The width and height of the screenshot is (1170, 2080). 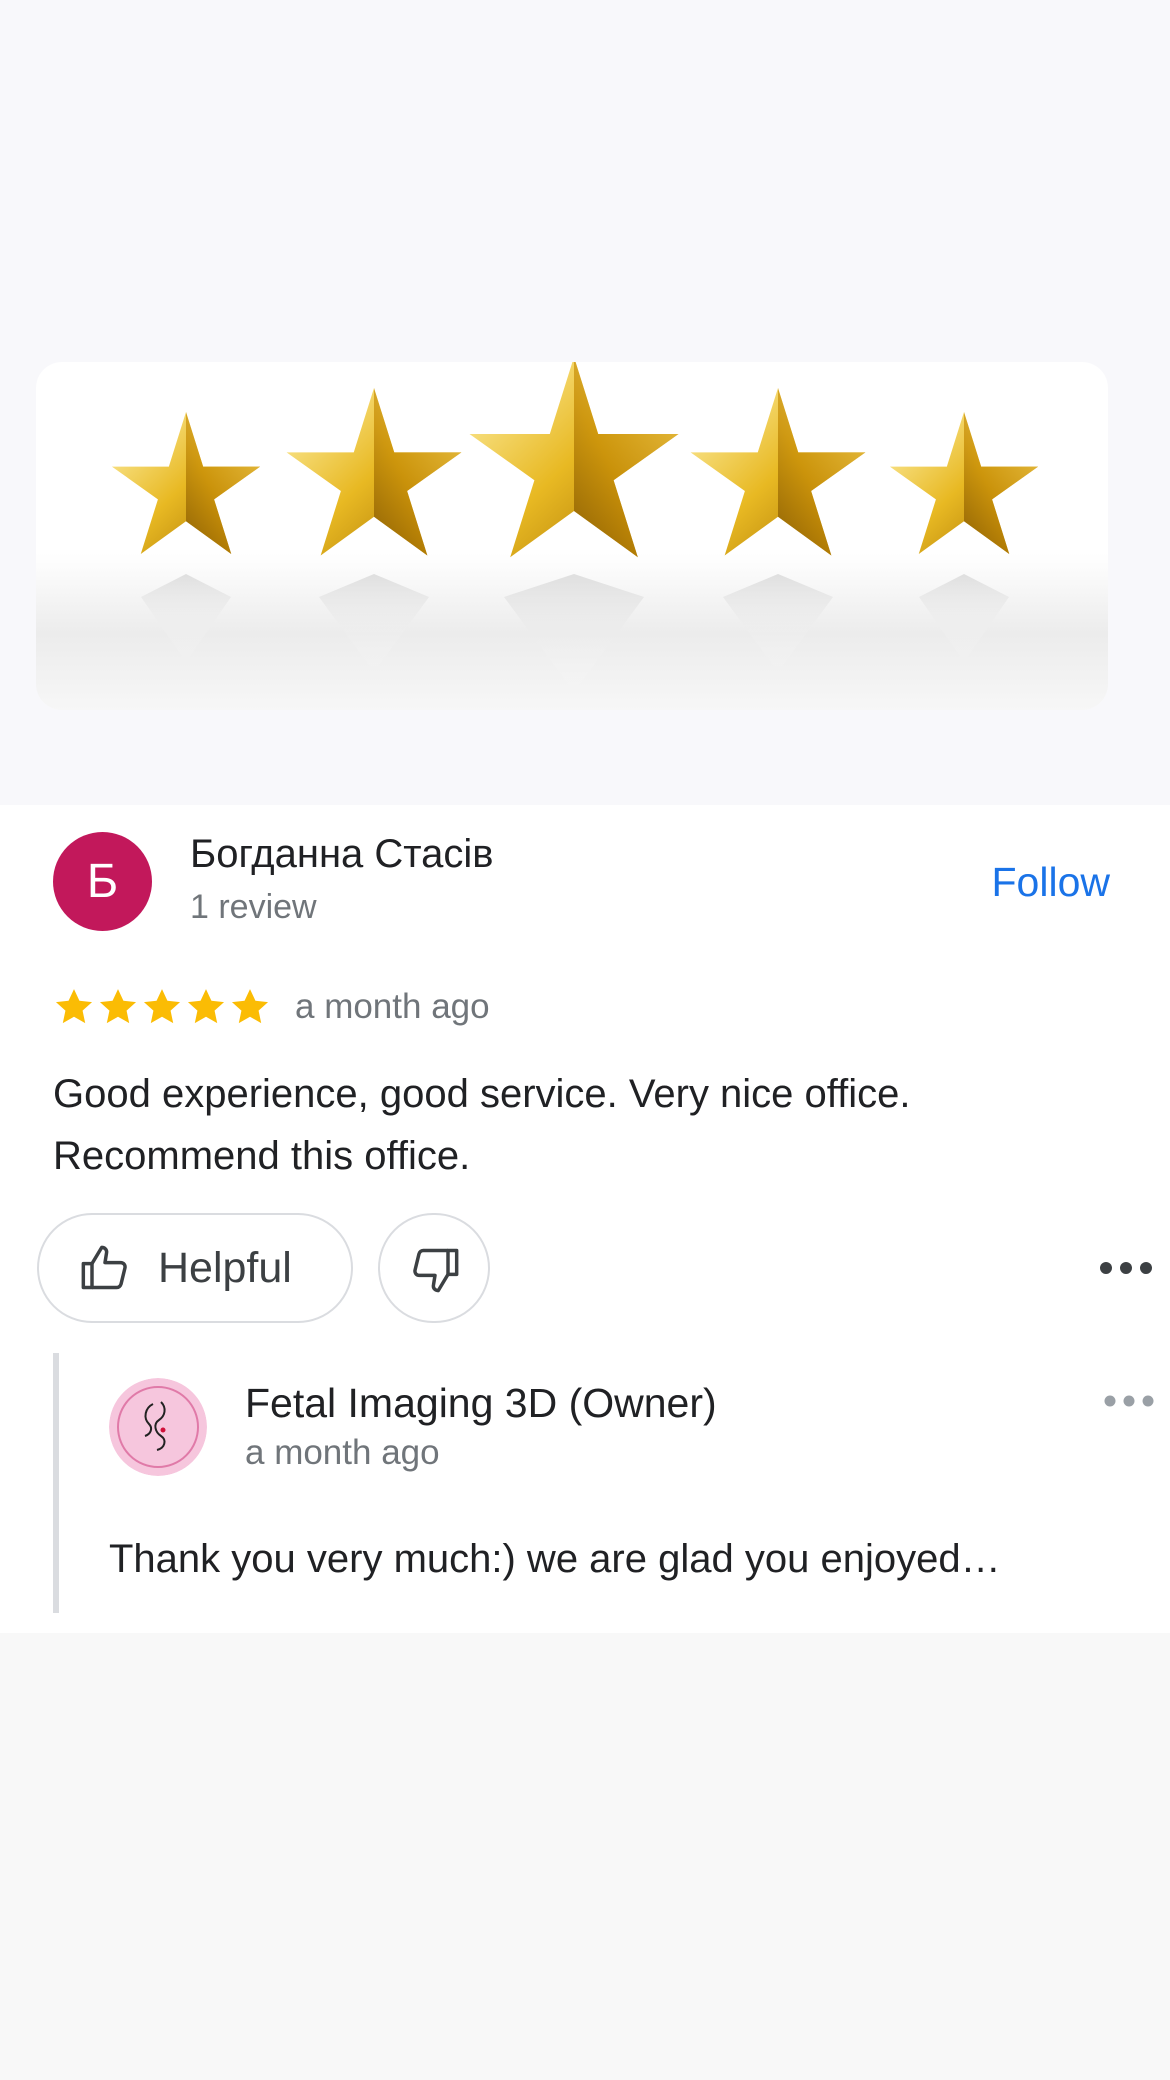 I want to click on reviewer-review-count: 1 review, so click(x=253, y=907).